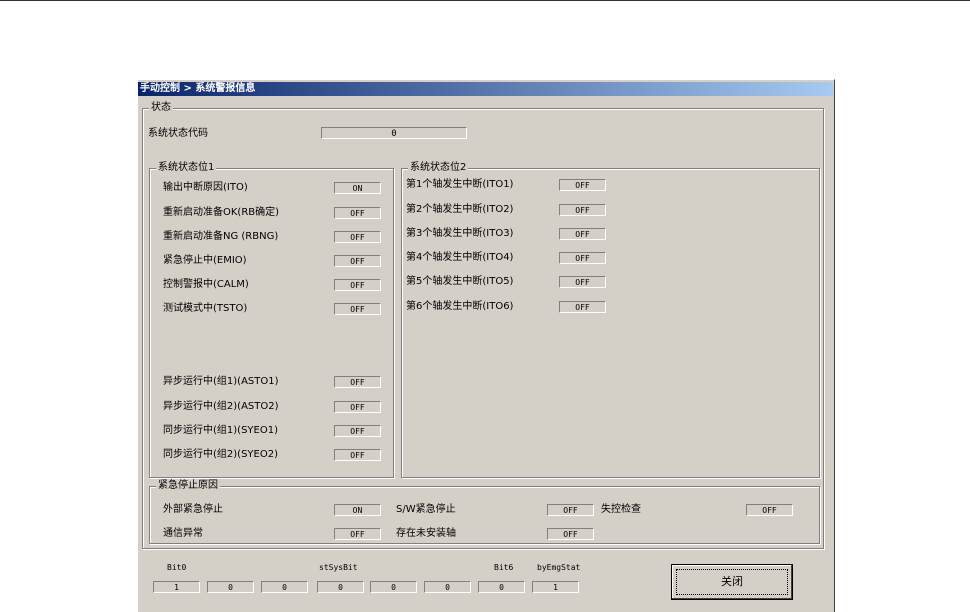  Describe the element at coordinates (460, 306) in the screenshot. I see `axis-interrupt-label: 第6个轴发生中断(ITO6)` at that location.